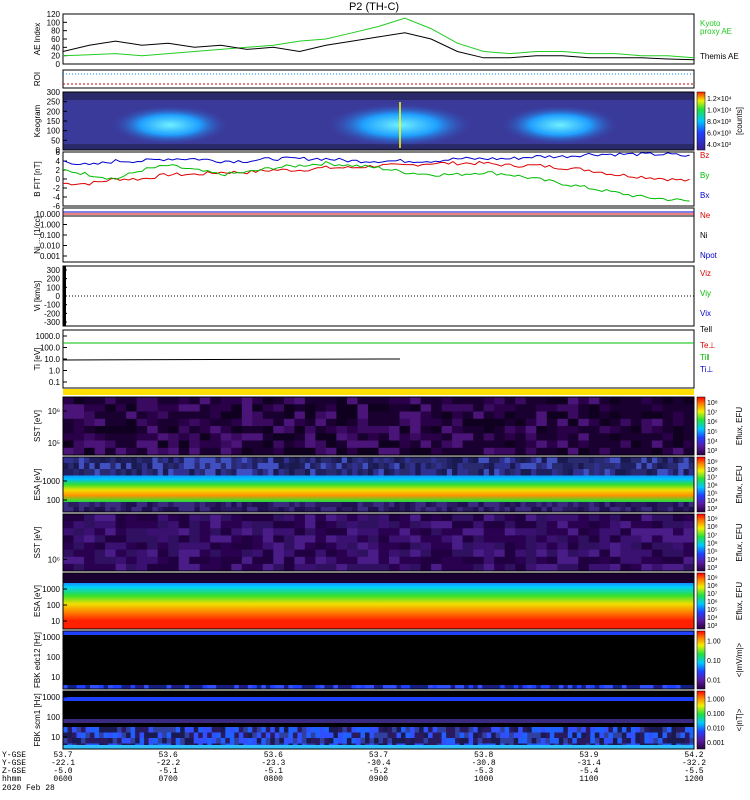 The width and height of the screenshot is (750, 800). What do you see at coordinates (231, 359) in the screenshot?
I see `temp-tell` at bounding box center [231, 359].